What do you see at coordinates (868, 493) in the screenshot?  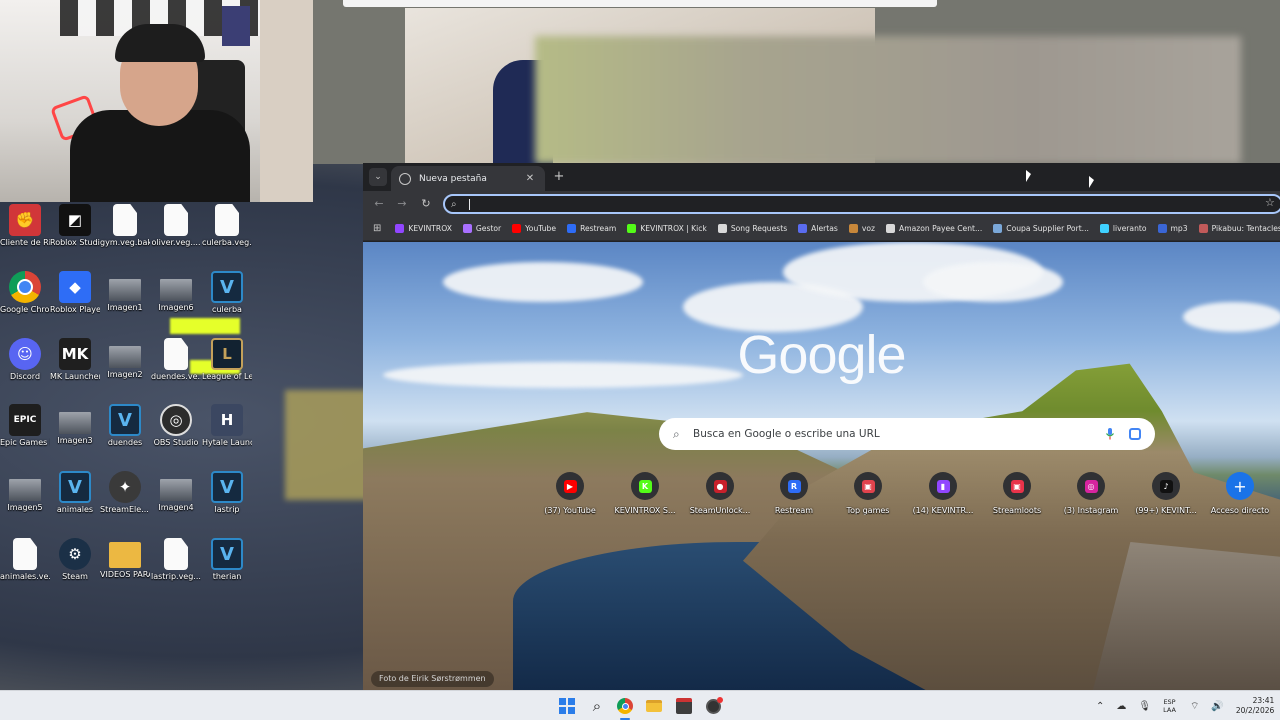 I see `shortcut-tile: ▣ Top games` at bounding box center [868, 493].